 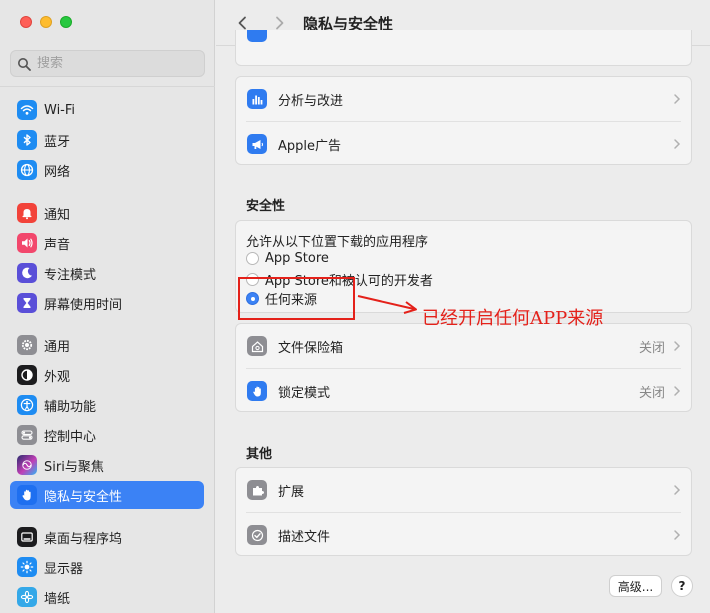 What do you see at coordinates (304, 537) in the screenshot?
I see `row-label: 描述文件` at bounding box center [304, 537].